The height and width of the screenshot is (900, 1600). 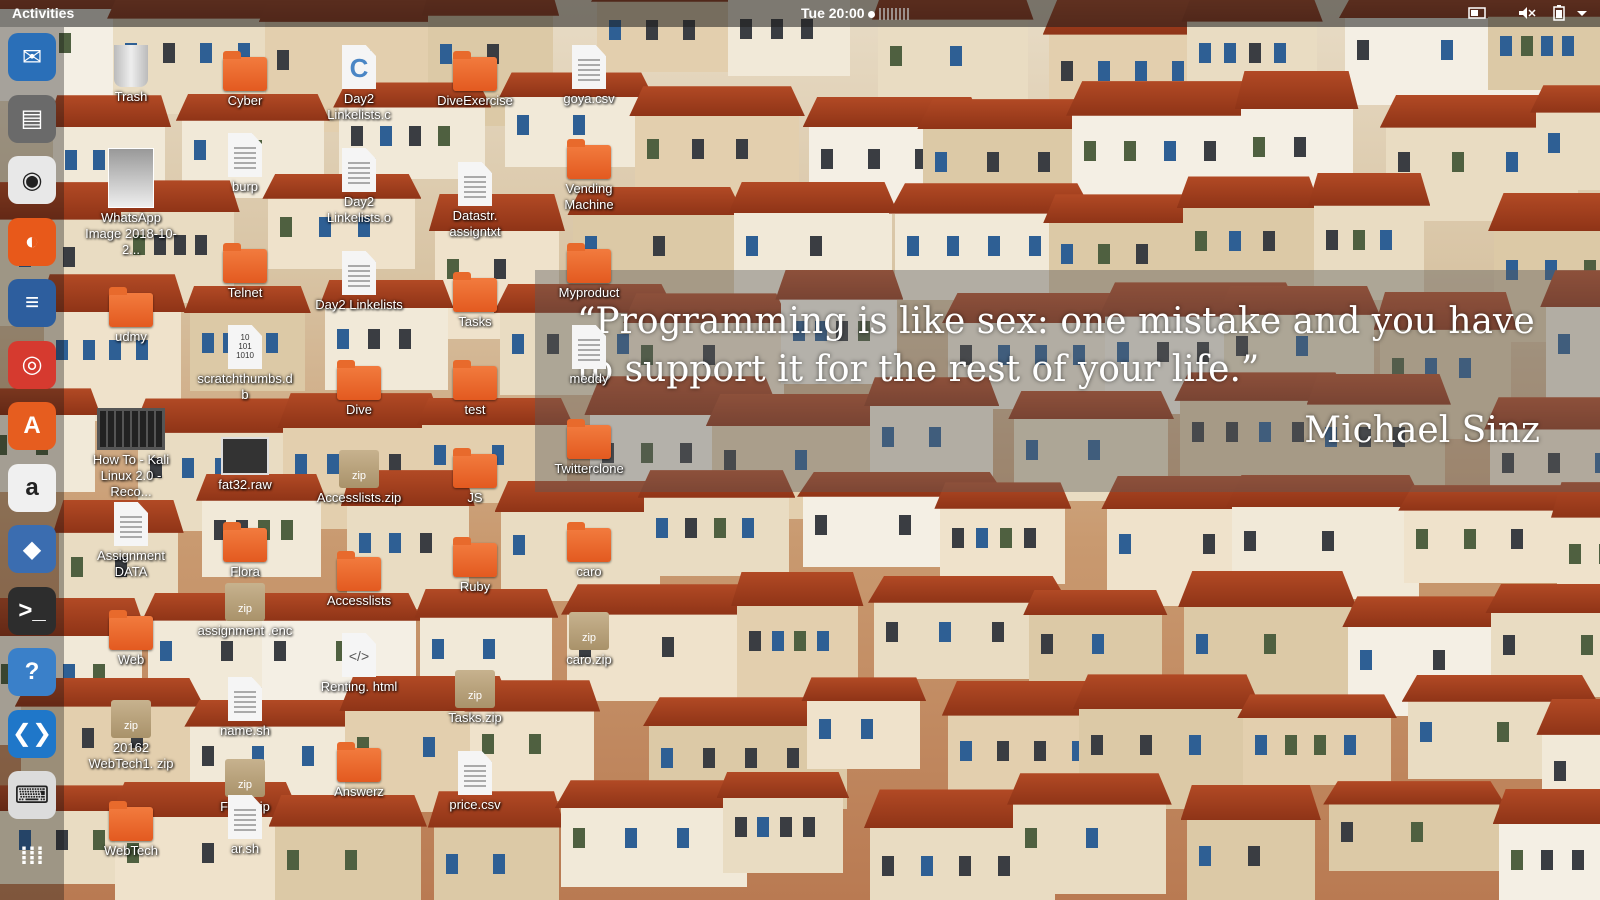 I want to click on volume-muted-icon, so click(x=1527, y=13).